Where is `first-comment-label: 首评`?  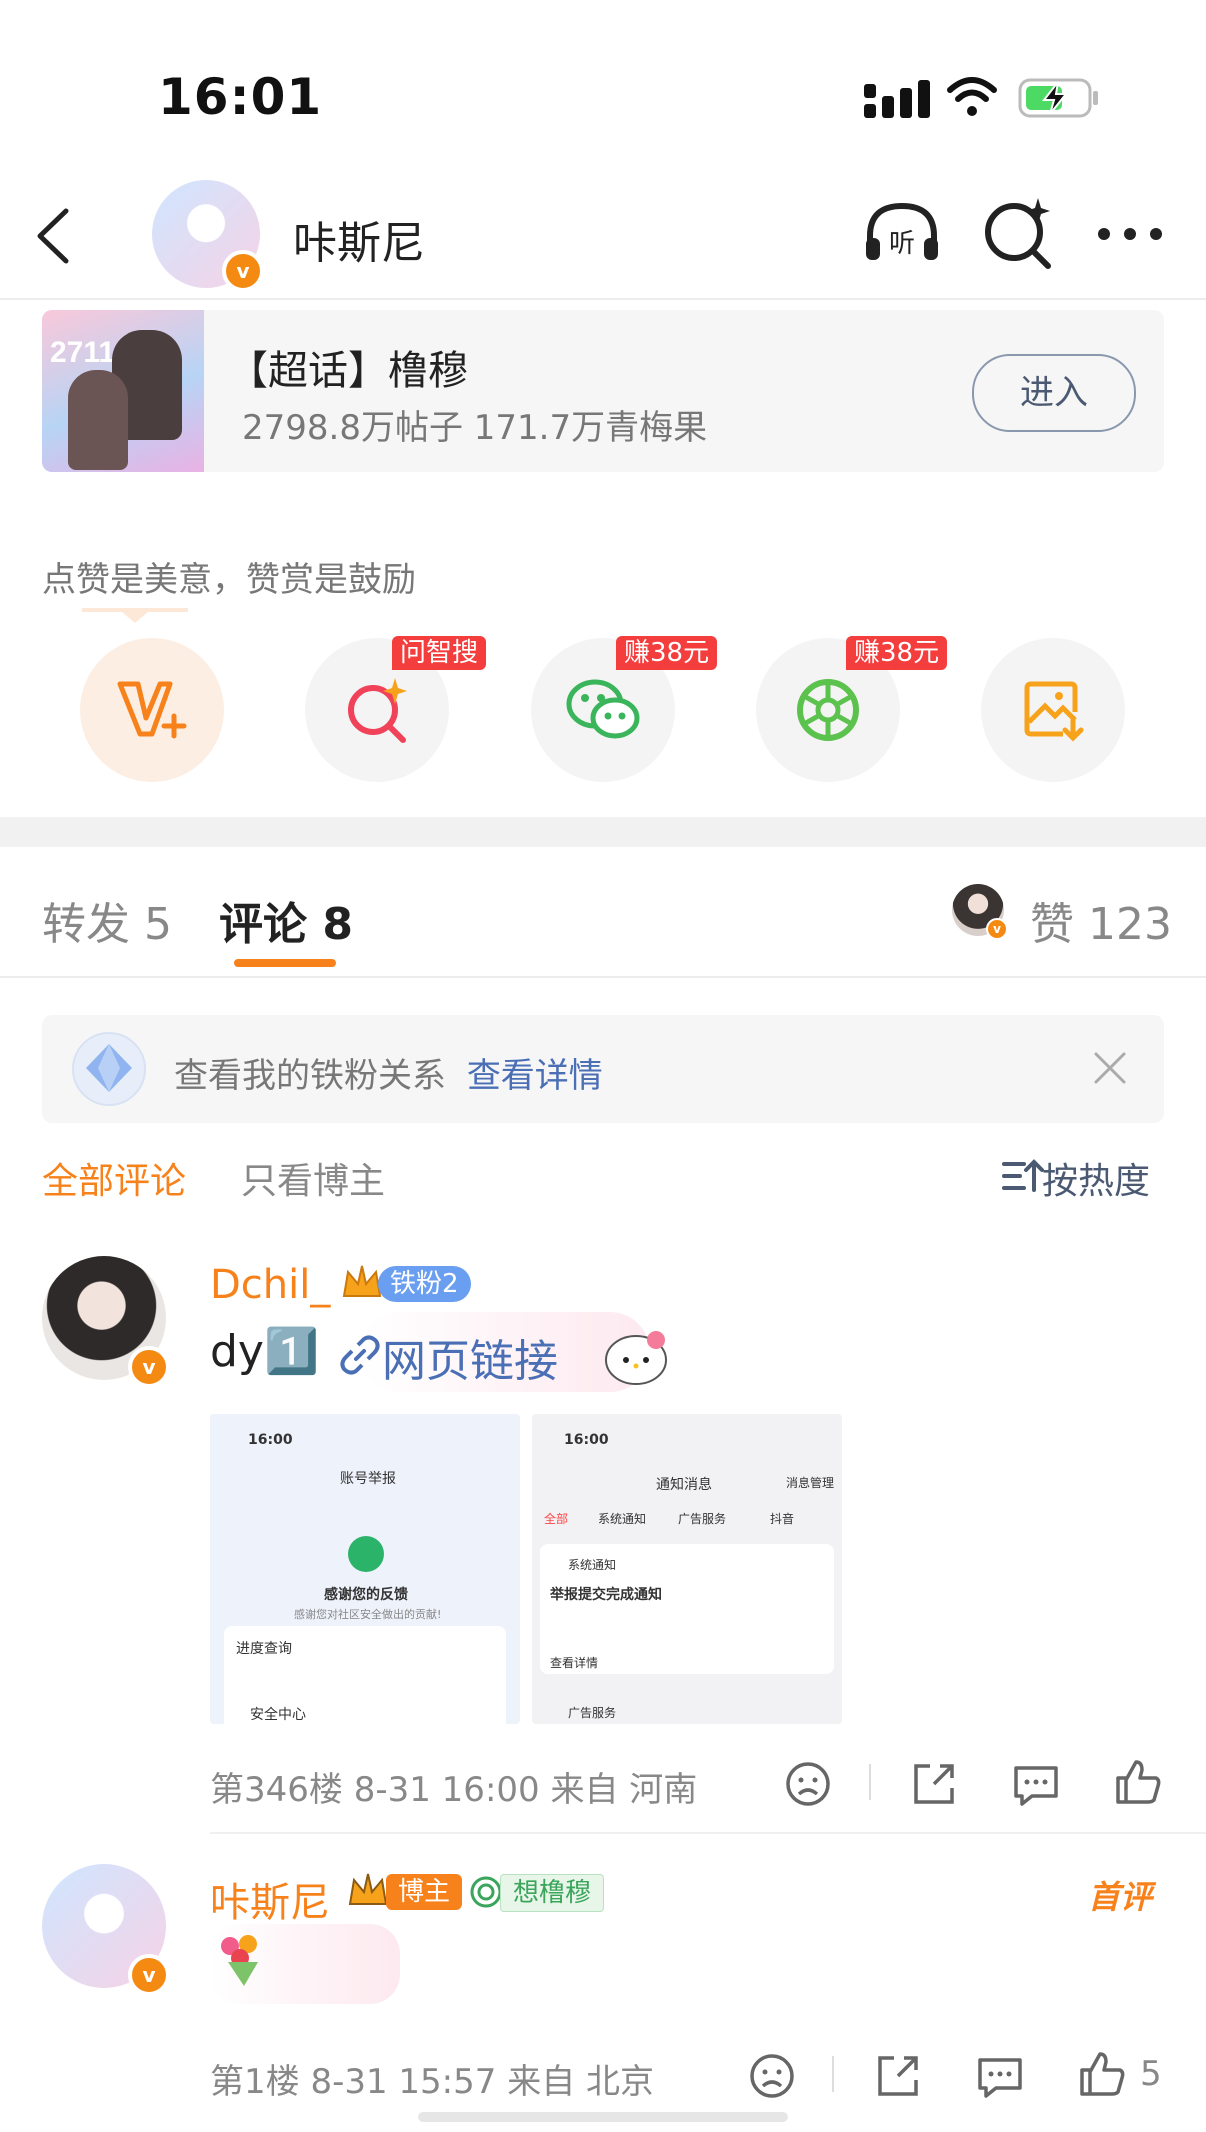
first-comment-label: 首评 is located at coordinates (1120, 1897).